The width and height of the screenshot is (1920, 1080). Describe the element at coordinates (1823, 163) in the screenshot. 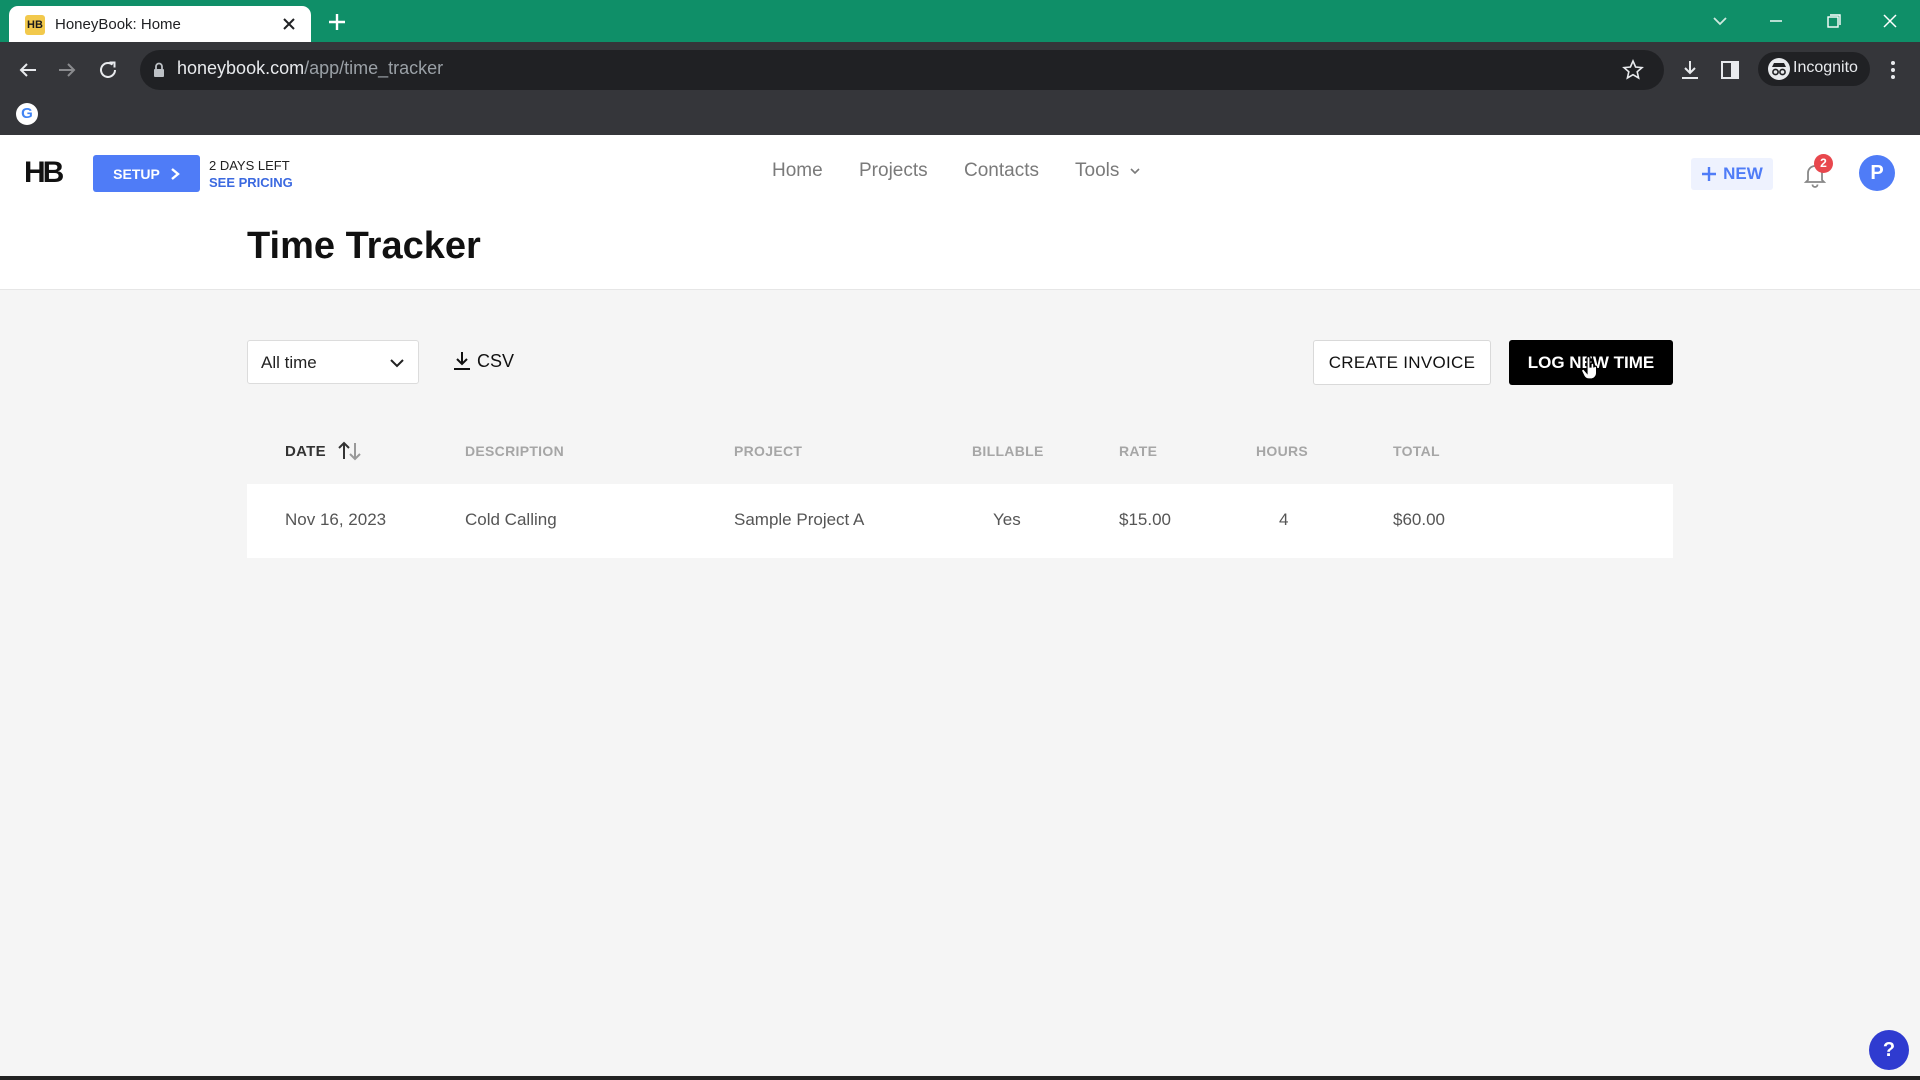

I see `notification-count-badge: 2` at that location.